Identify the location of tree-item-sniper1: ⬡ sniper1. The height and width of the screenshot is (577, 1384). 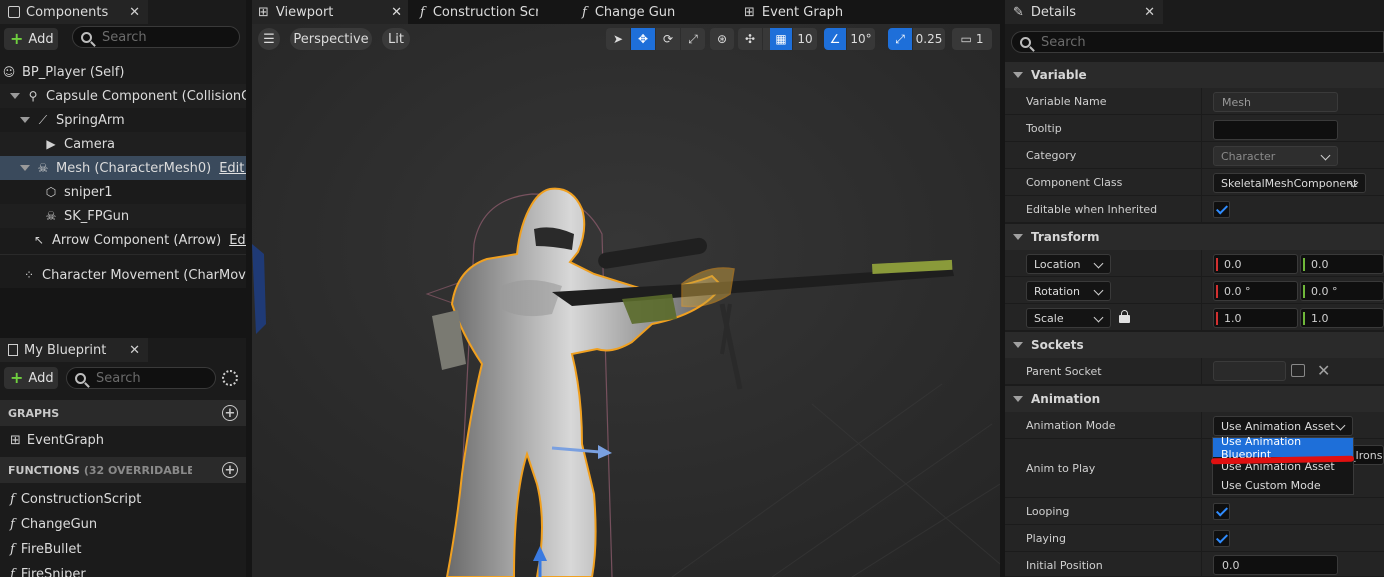
(123, 192).